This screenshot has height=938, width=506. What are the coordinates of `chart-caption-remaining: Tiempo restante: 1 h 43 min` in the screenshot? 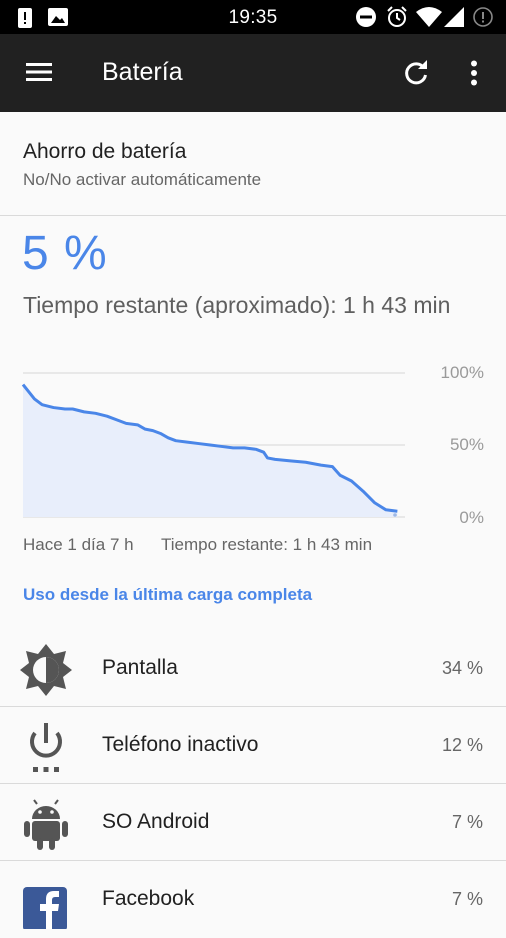 It's located at (267, 544).